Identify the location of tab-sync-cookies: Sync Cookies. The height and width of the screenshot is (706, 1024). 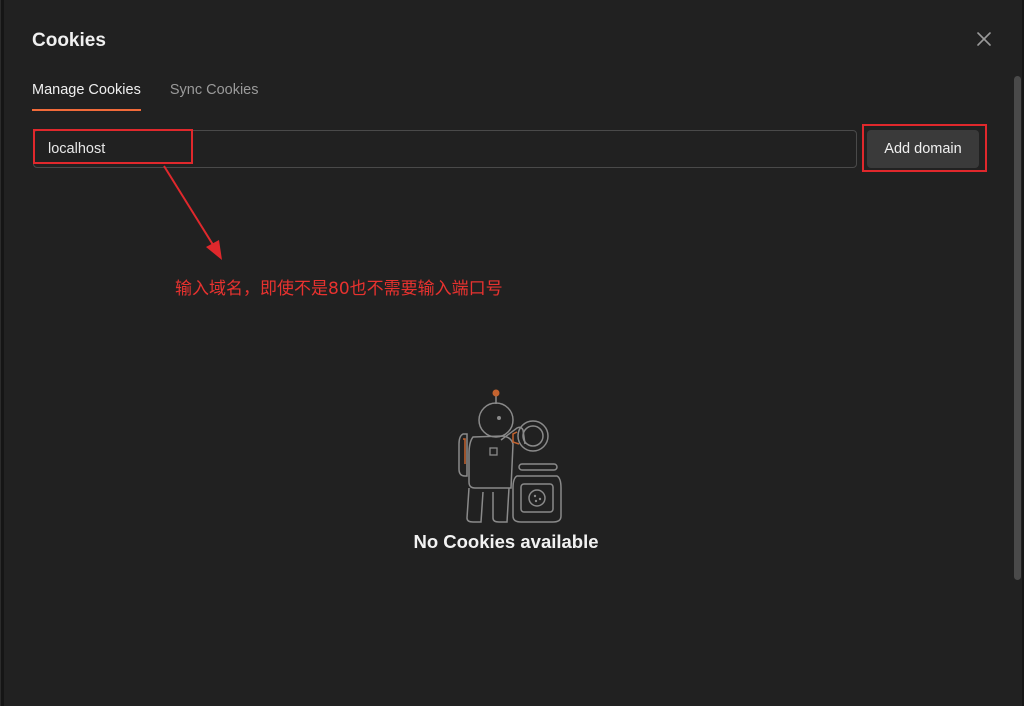
(214, 95).